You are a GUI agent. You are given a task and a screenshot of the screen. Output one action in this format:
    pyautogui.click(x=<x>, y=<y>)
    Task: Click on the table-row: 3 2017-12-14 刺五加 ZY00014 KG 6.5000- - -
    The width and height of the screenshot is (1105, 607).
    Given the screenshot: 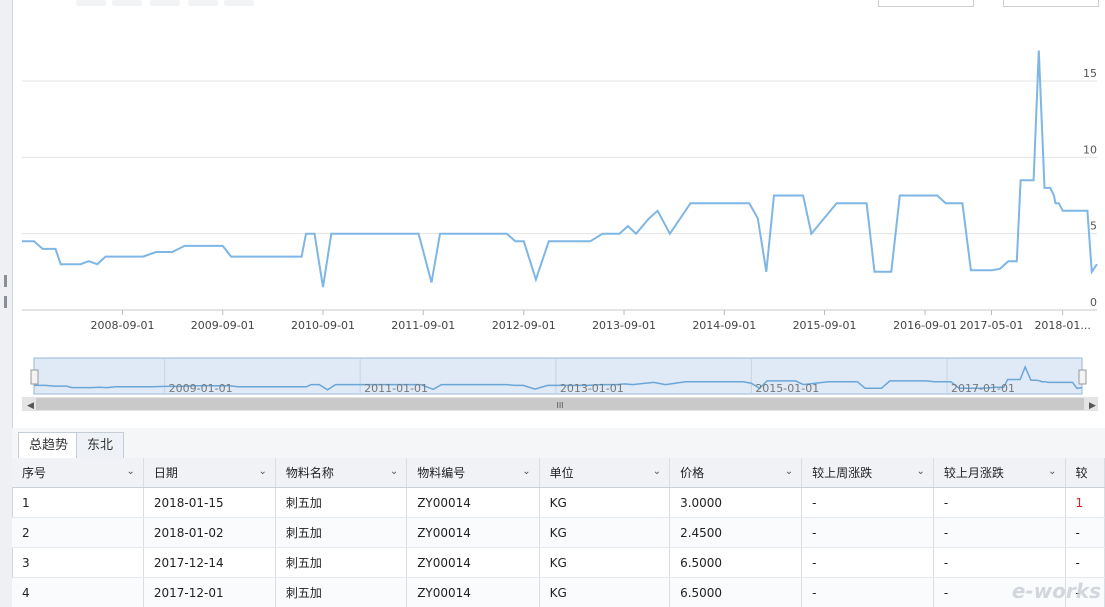 What is the action you would take?
    pyautogui.click(x=558, y=562)
    